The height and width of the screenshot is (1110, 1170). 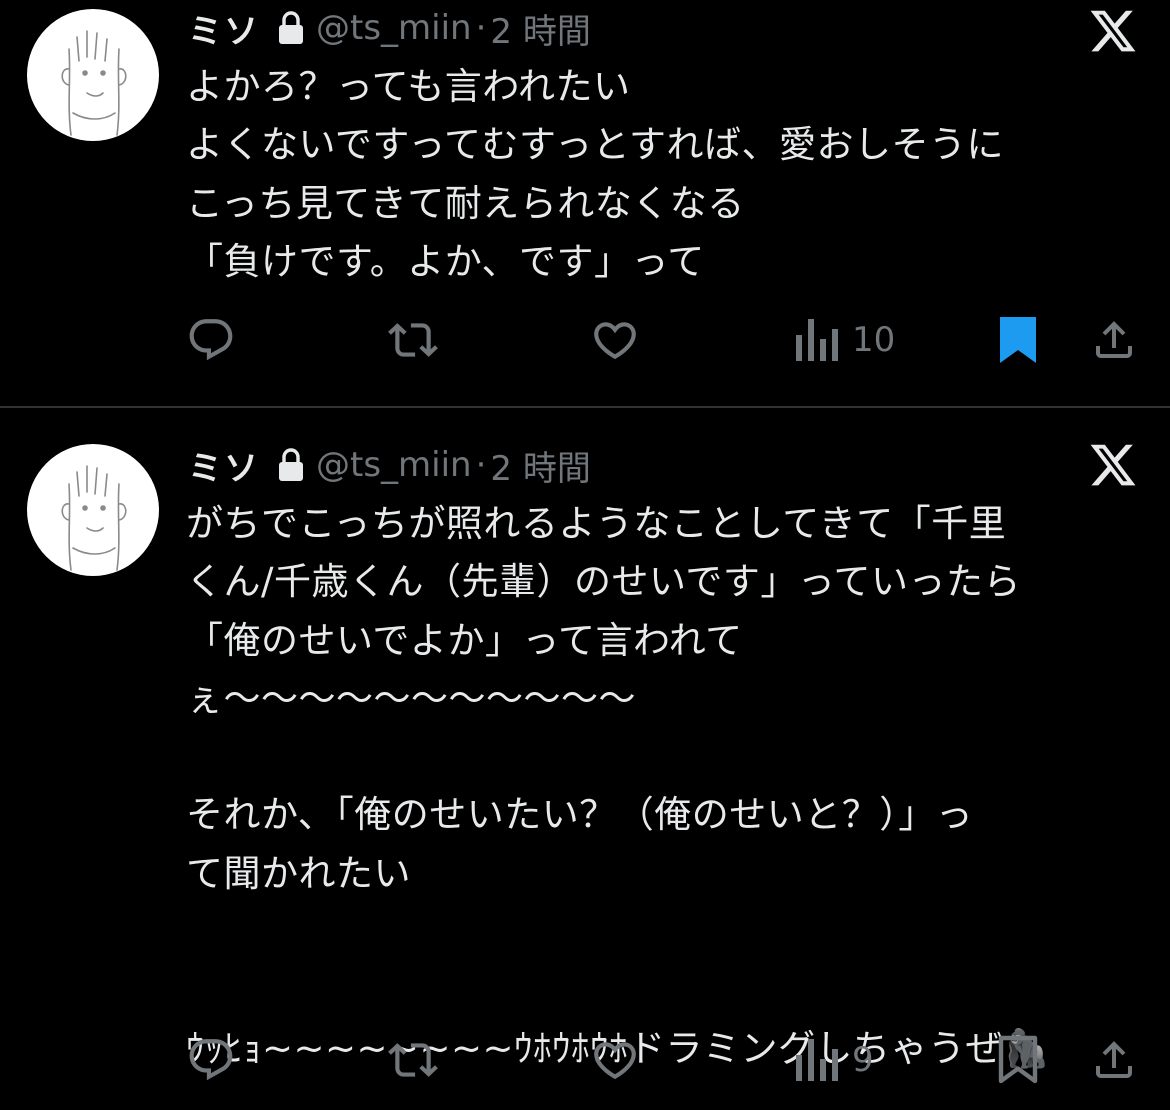 What do you see at coordinates (863, 1060) in the screenshot?
I see `views-count: 9` at bounding box center [863, 1060].